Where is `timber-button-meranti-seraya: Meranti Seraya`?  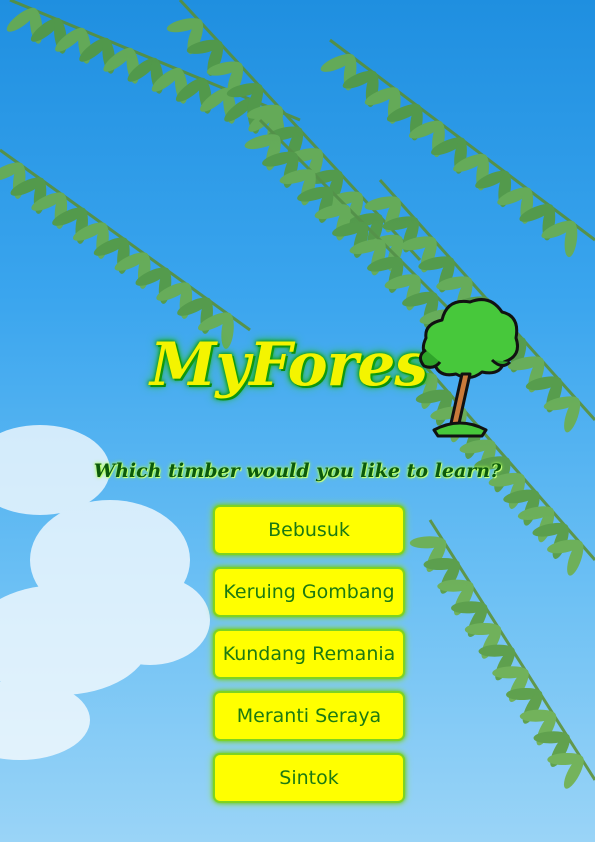 timber-button-meranti-seraya: Meranti Seraya is located at coordinates (309, 716).